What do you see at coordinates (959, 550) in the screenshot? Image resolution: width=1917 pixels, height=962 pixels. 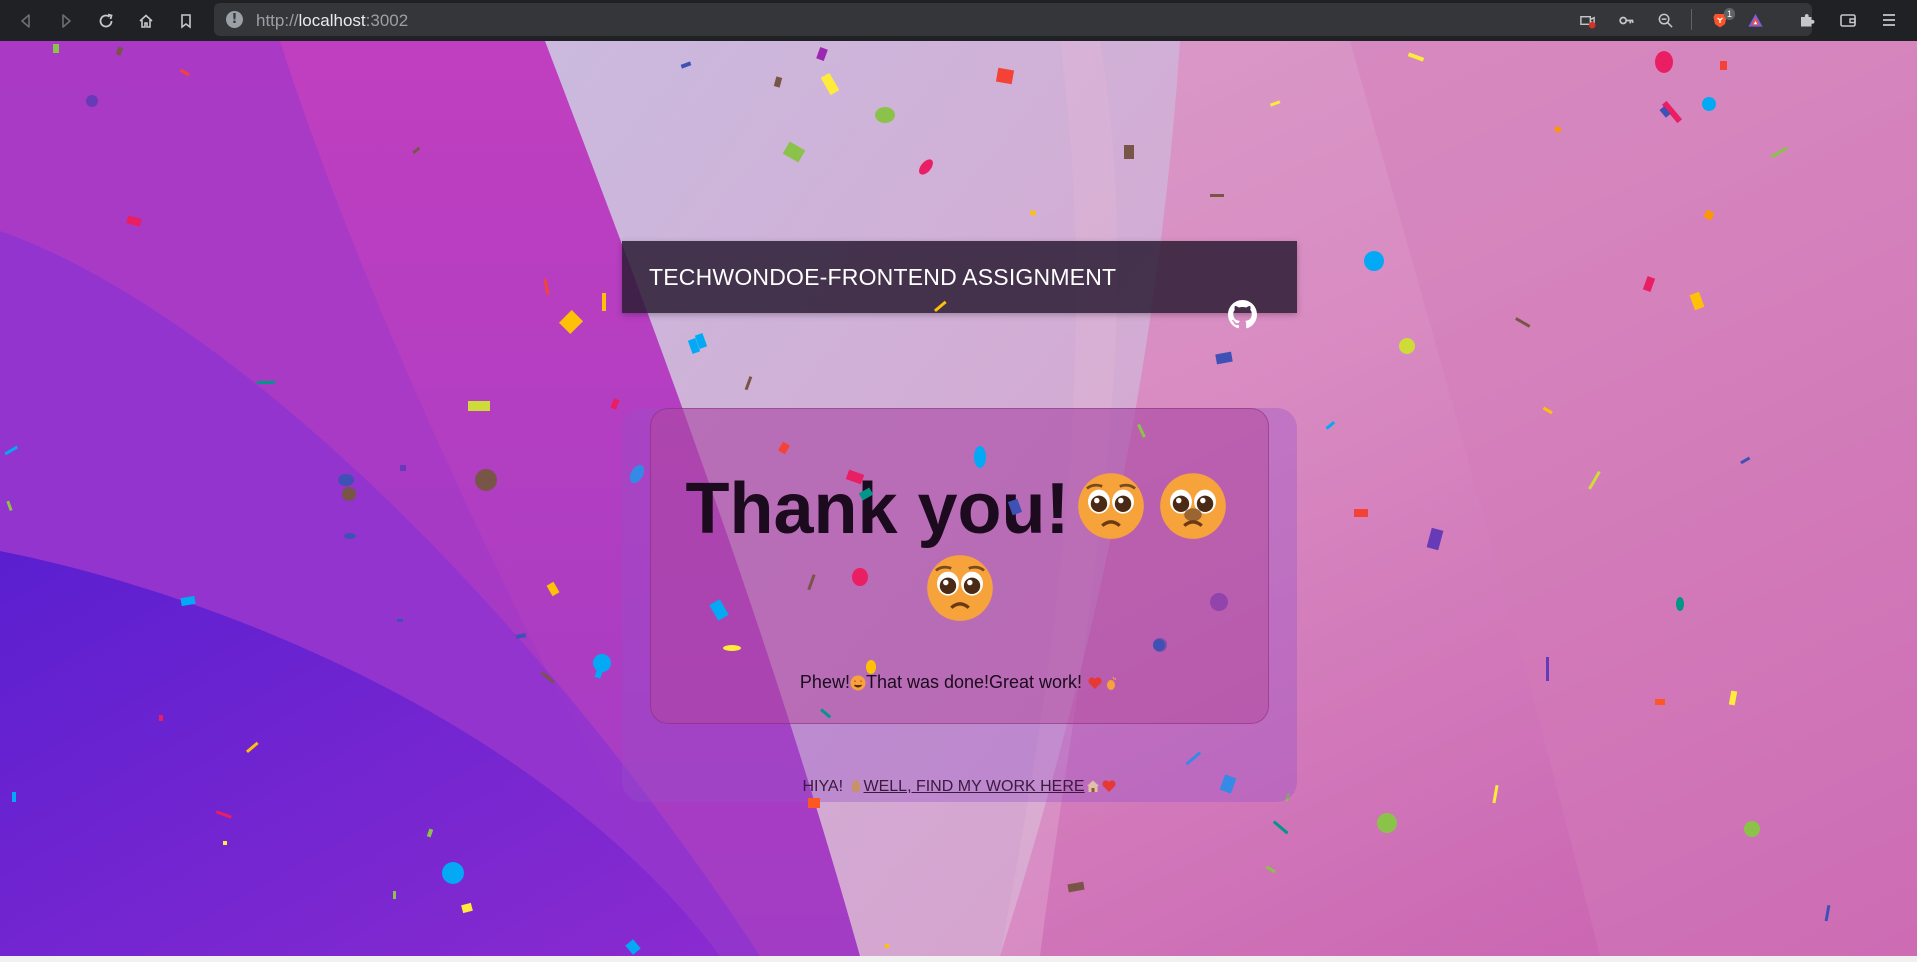 I see `thank-you-heading: Thank you!` at bounding box center [959, 550].